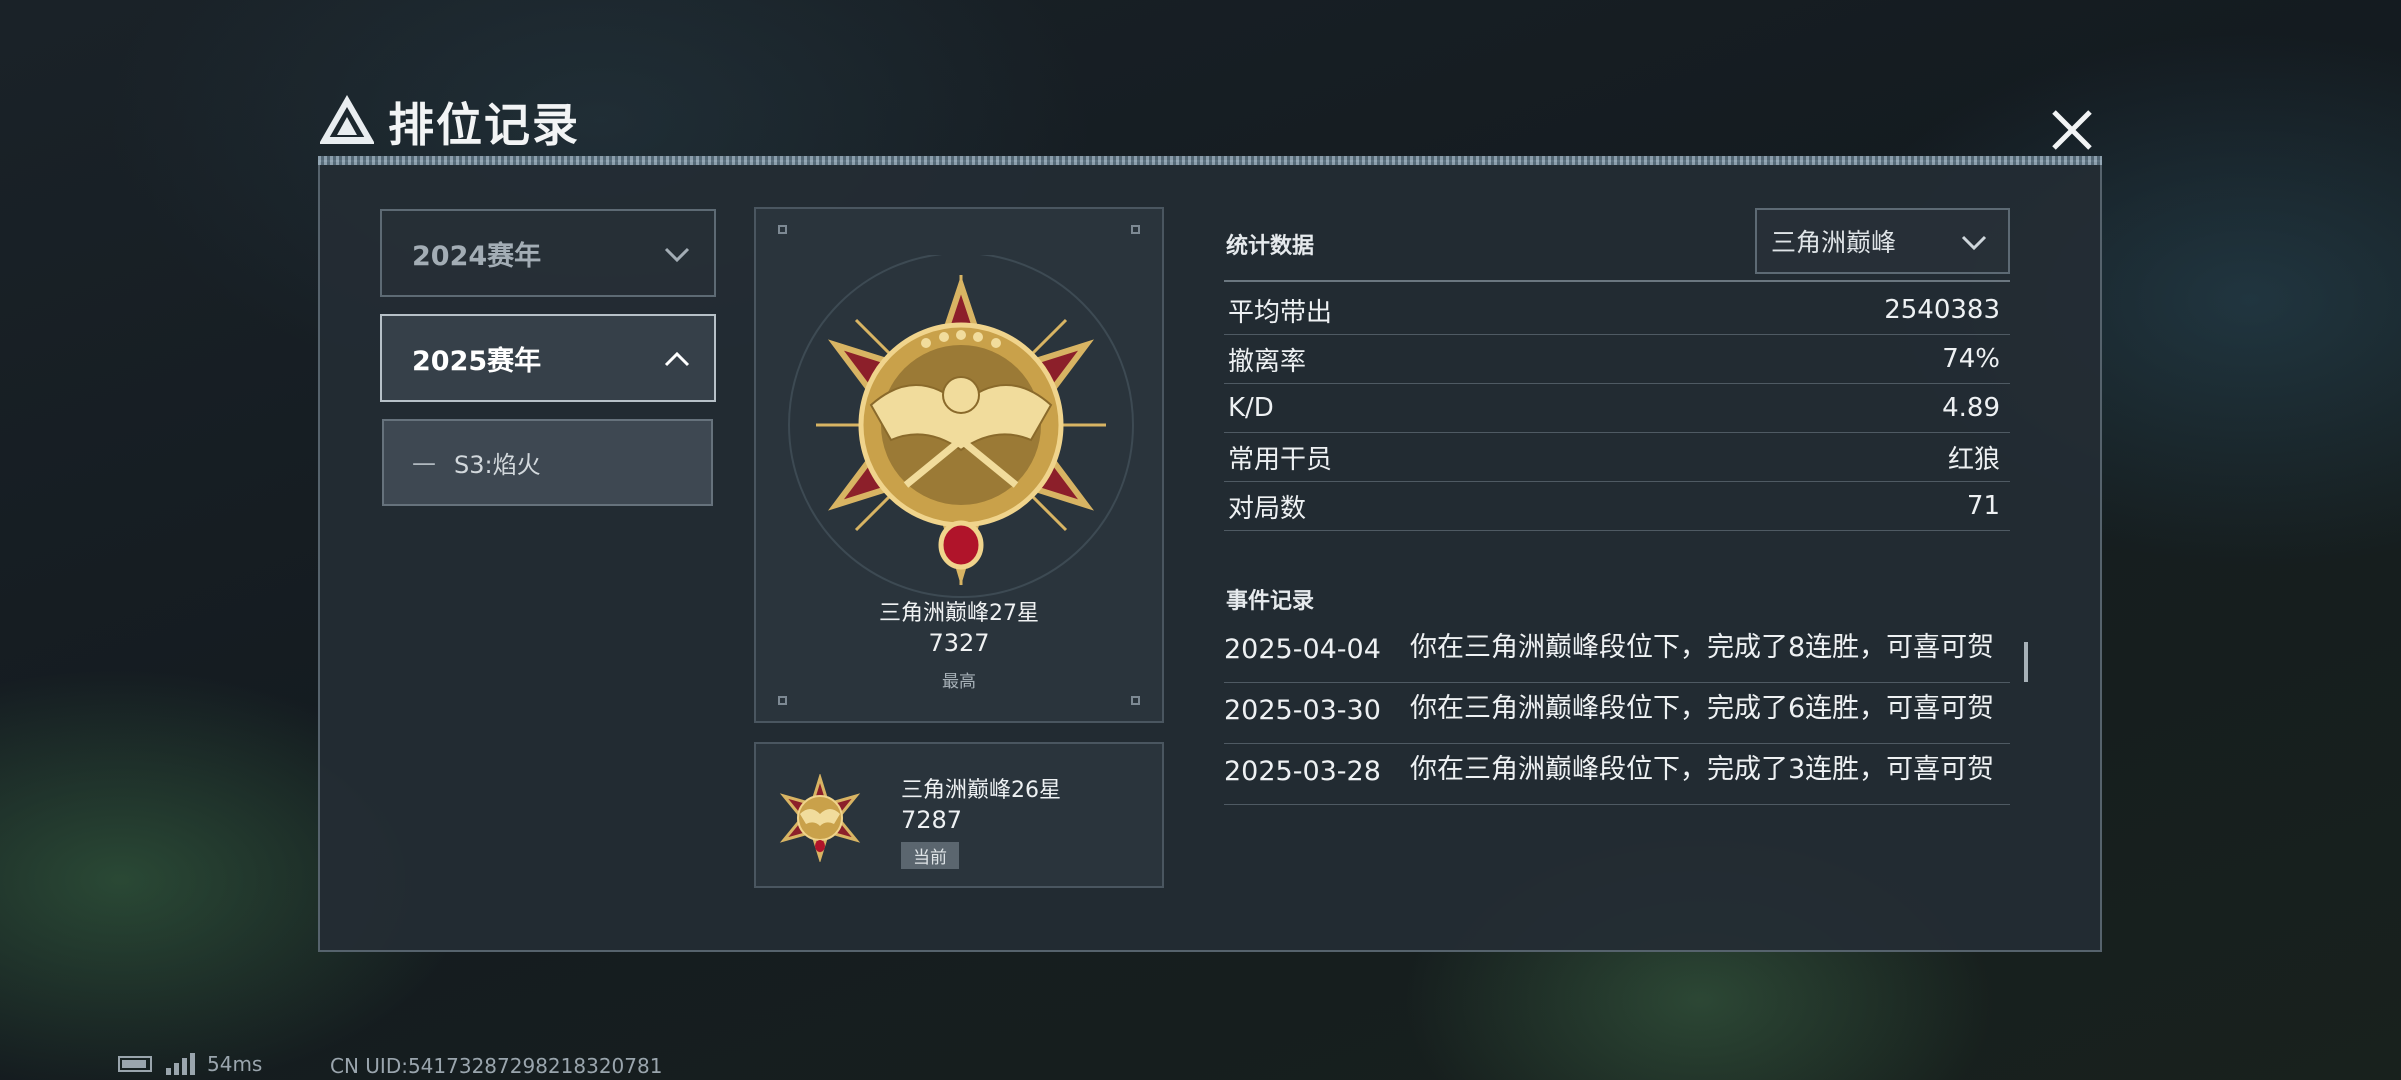 The width and height of the screenshot is (2401, 1080). Describe the element at coordinates (1302, 771) in the screenshot. I see `event-date: 2025-03-28` at that location.